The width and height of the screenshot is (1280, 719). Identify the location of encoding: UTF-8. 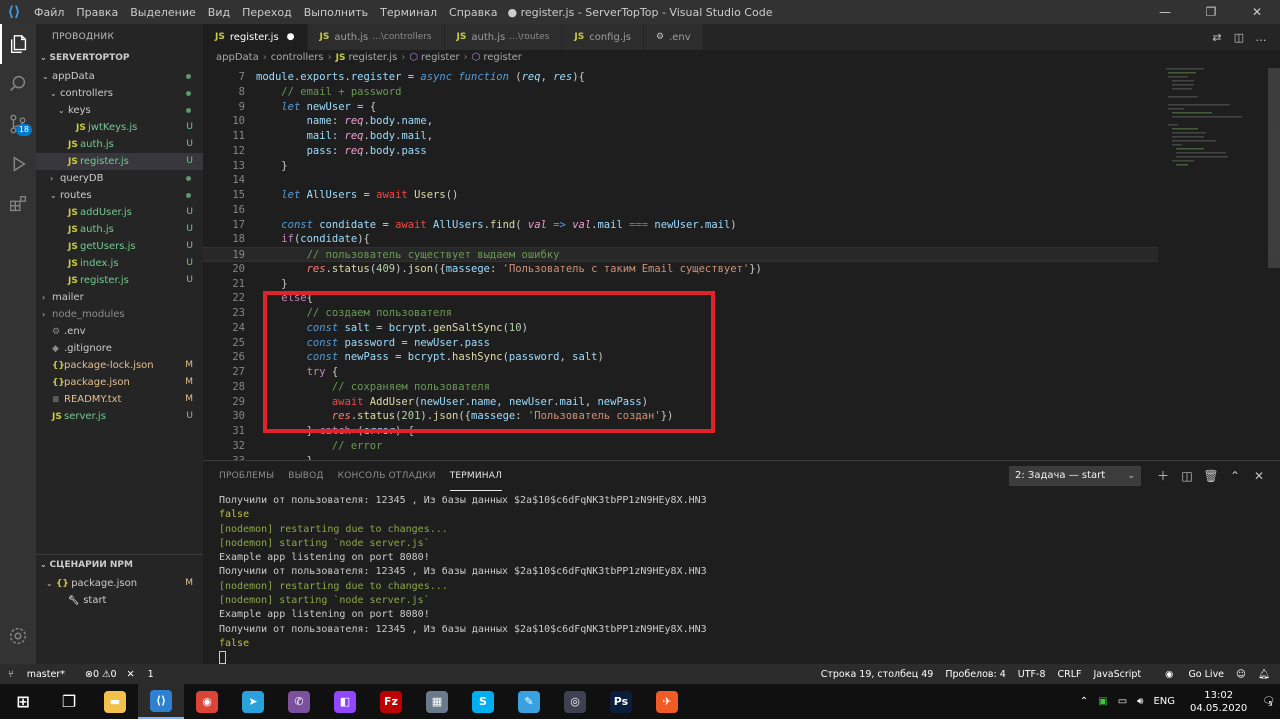
(1032, 674).